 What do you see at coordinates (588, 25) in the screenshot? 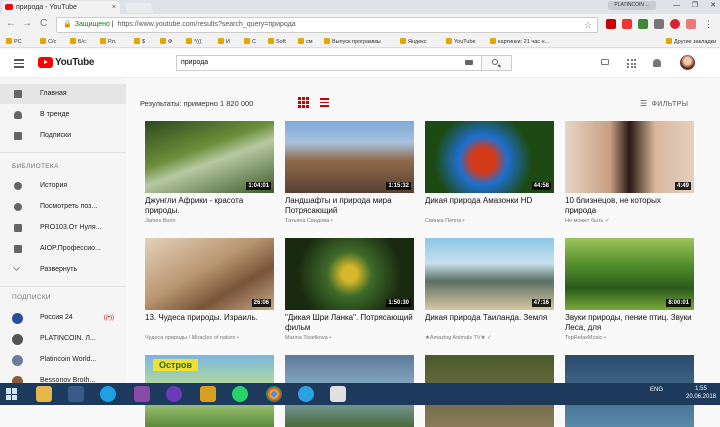
I see `bookmark-star-icon: ☆` at bounding box center [588, 25].